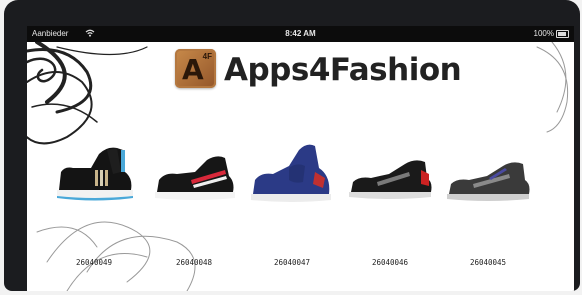 The image size is (582, 295). What do you see at coordinates (343, 70) in the screenshot?
I see `app-title: Apps4Fashion` at bounding box center [343, 70].